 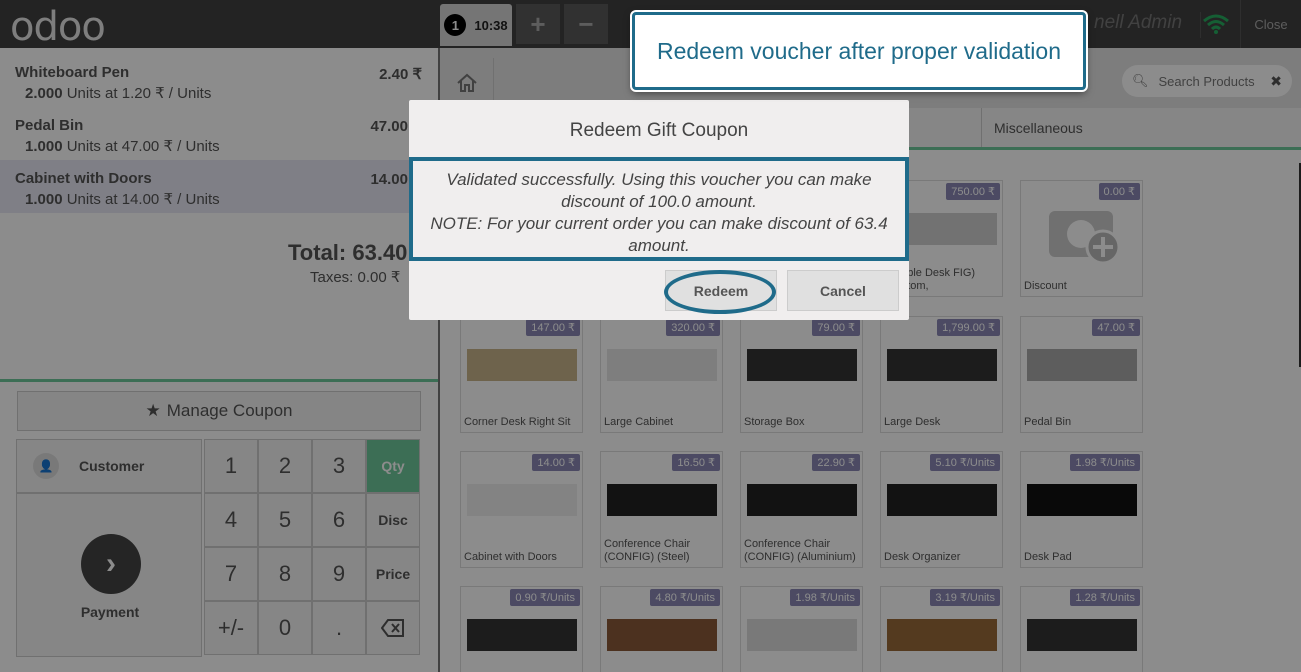 I want to click on redeem-highlight-ring, so click(x=720, y=292).